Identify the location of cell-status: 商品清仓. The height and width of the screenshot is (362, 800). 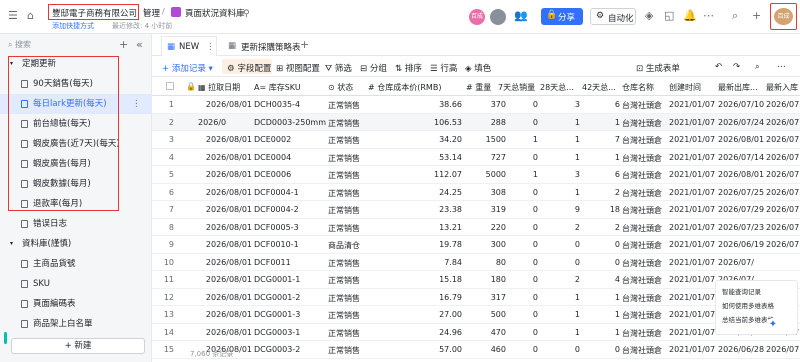
(347, 245).